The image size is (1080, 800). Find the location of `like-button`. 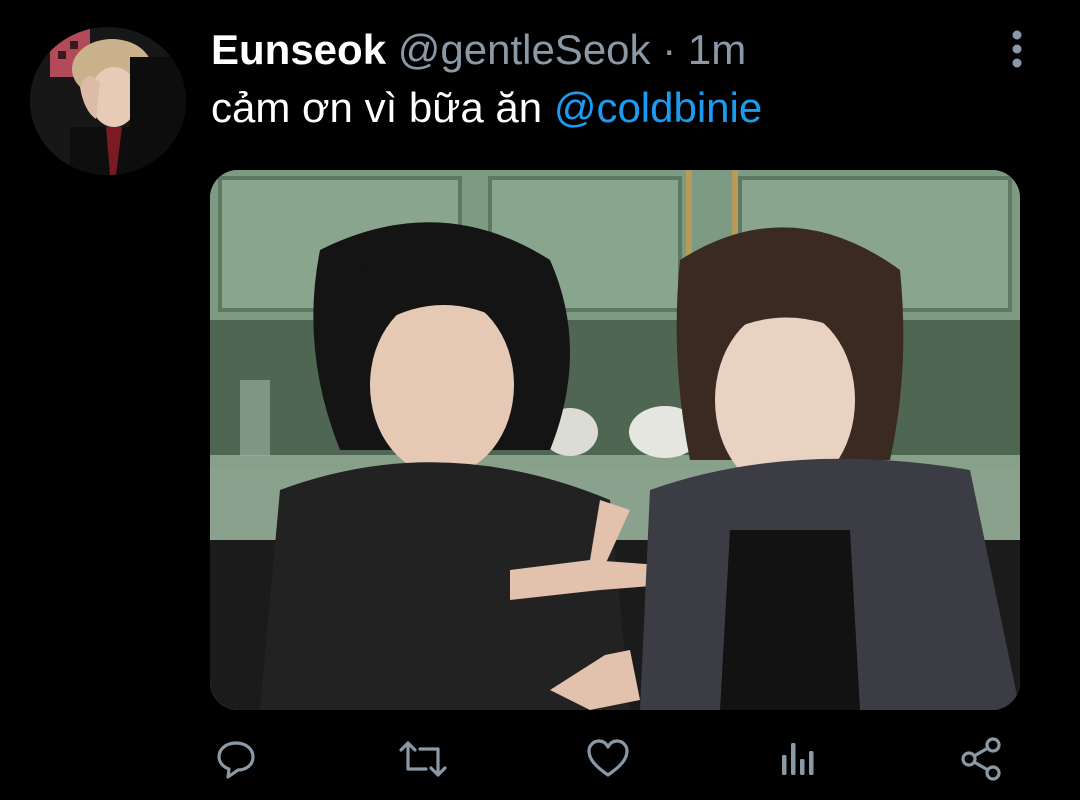

like-button is located at coordinates (608, 759).